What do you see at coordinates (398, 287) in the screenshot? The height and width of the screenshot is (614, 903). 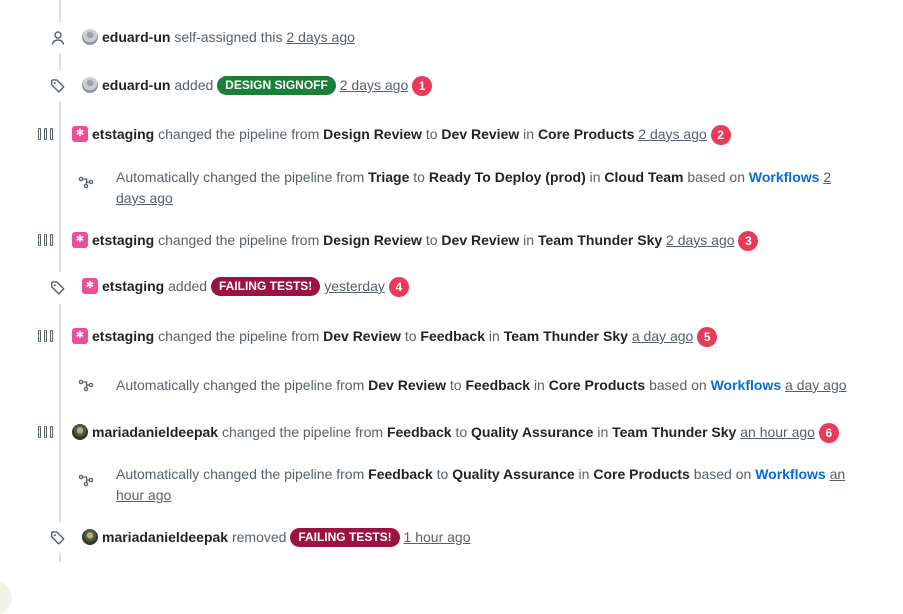 I see `annotation-badge: 4` at bounding box center [398, 287].